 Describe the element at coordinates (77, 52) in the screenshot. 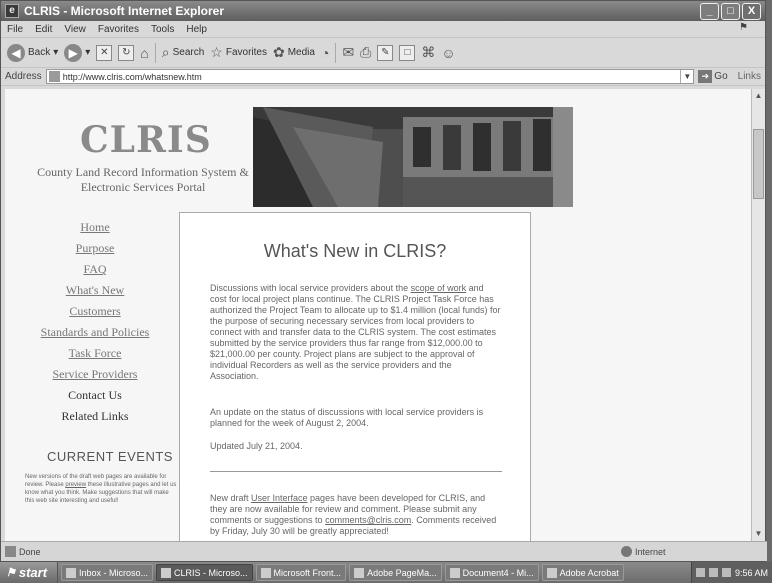

I see `forward-button: ▶ ▾` at that location.